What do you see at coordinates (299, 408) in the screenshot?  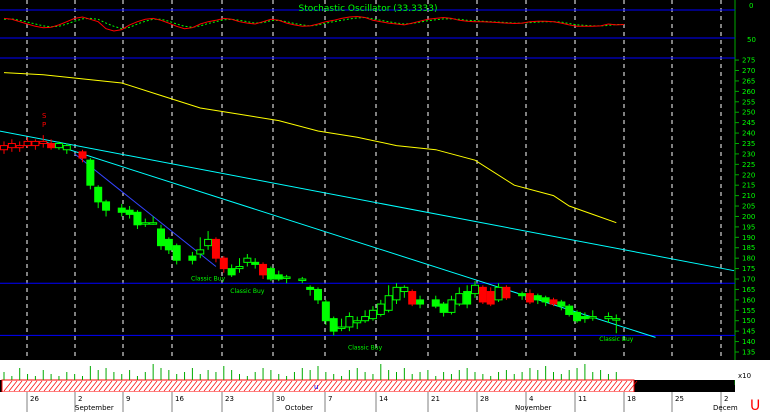 I see `date-month-label: October` at bounding box center [299, 408].